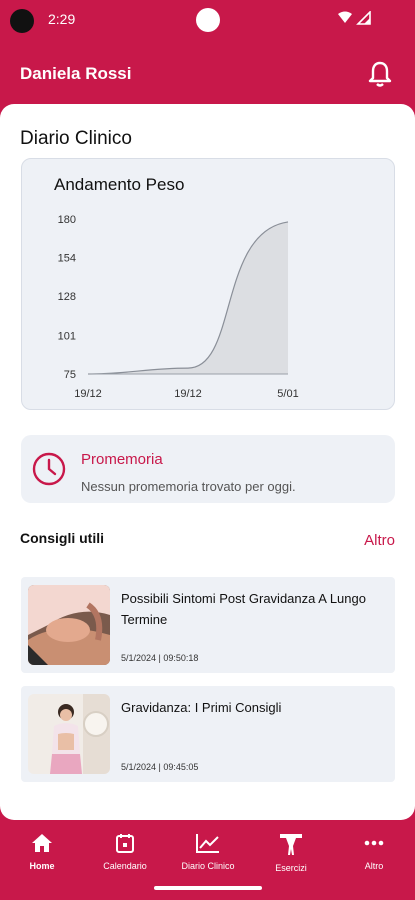 This screenshot has width=415, height=900. I want to click on nav-item-home: Home, so click(42, 851).